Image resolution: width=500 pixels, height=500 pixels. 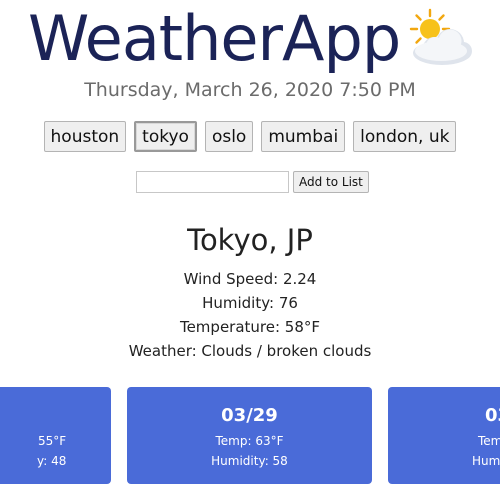 I want to click on add-city-form: Add to List, so click(x=252, y=182).